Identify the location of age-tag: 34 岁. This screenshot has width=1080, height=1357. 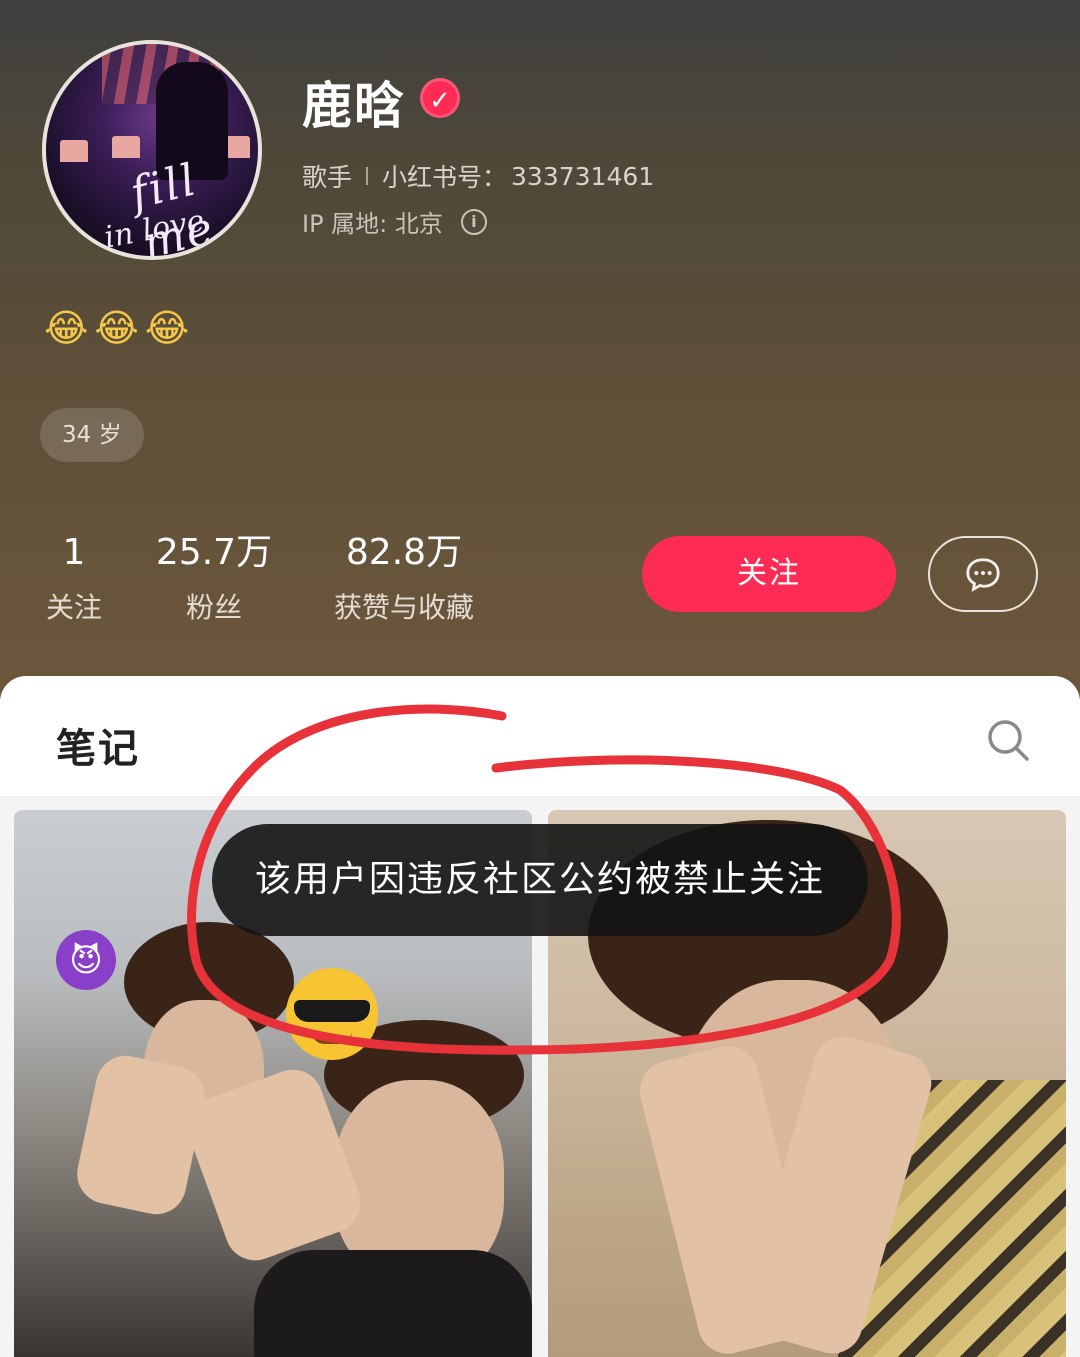
(92, 435).